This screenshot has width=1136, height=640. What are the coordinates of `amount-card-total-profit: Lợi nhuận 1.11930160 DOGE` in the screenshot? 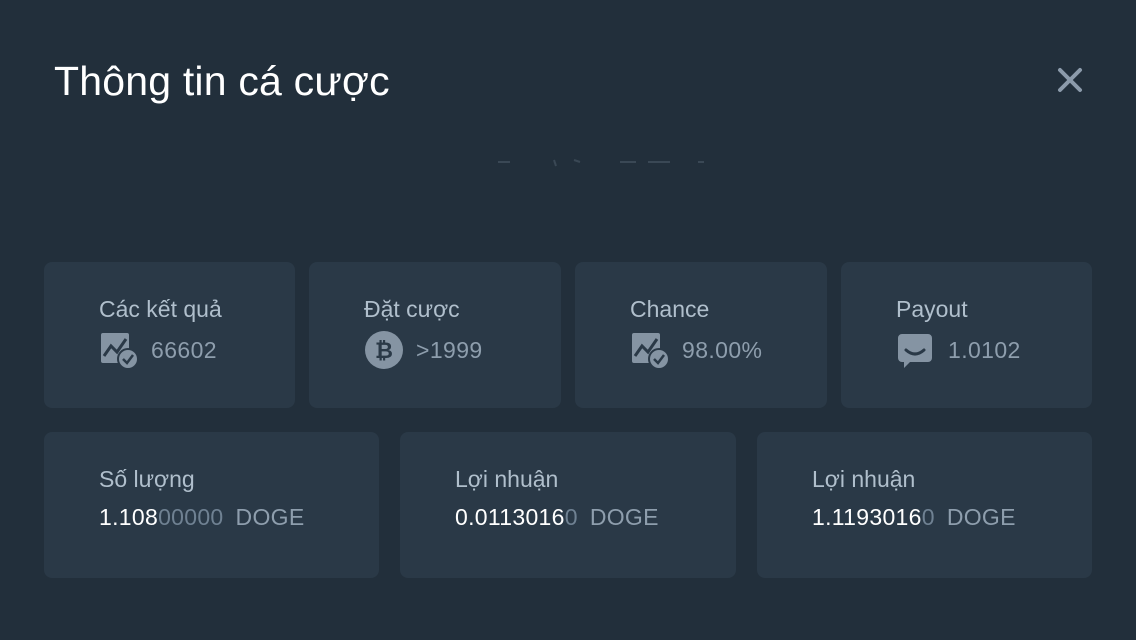 It's located at (924, 505).